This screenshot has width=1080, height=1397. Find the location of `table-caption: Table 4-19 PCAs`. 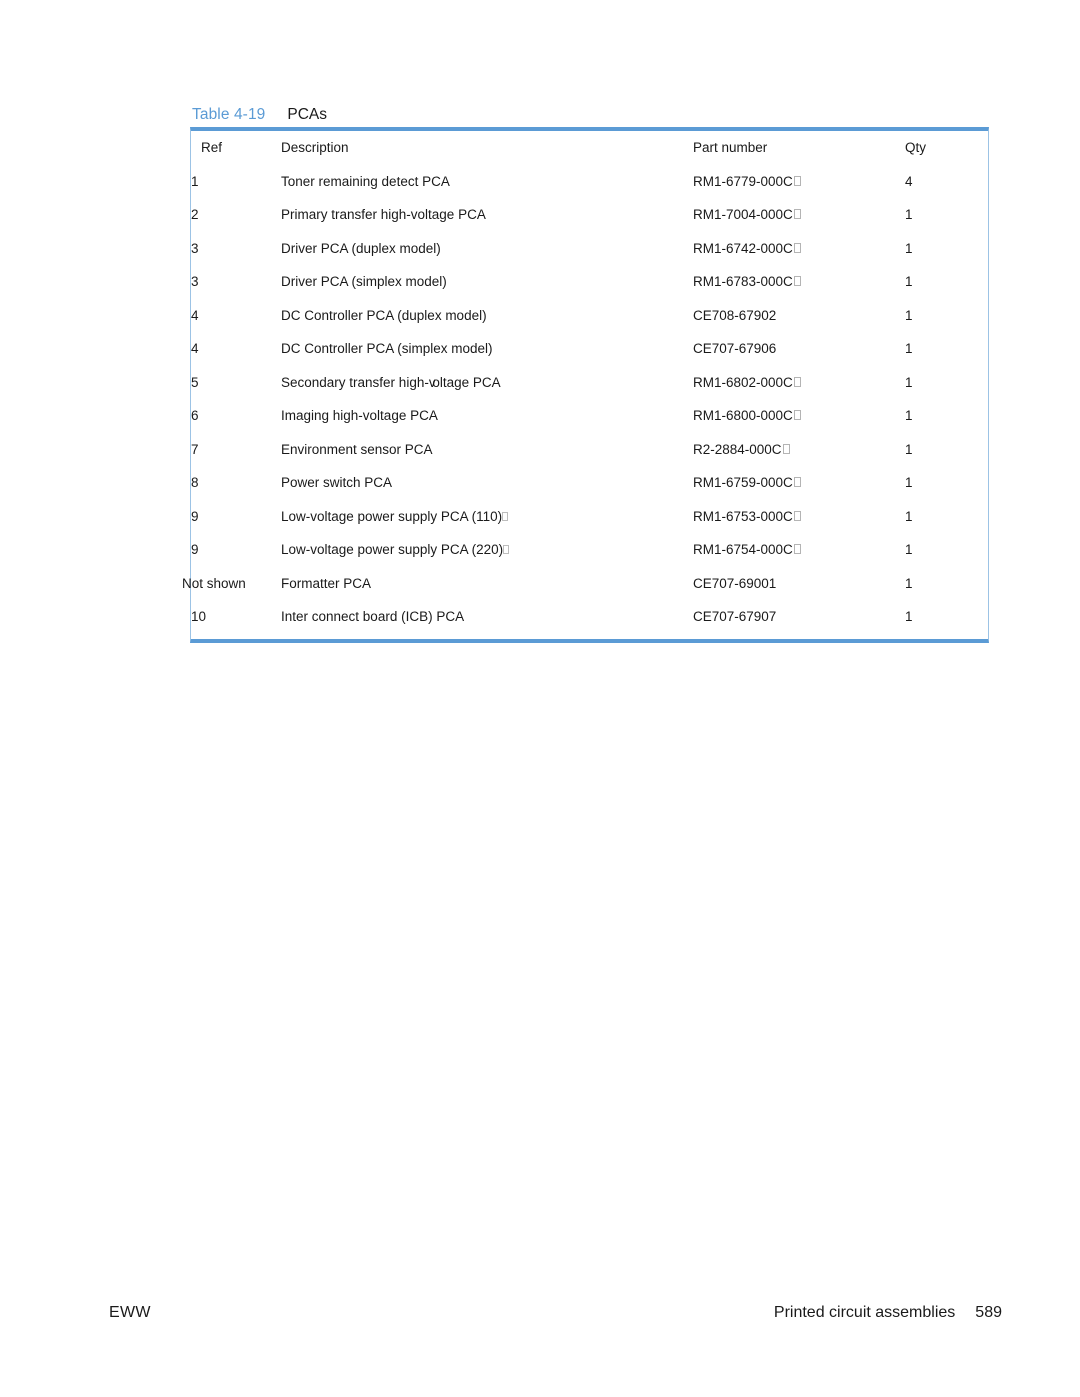

table-caption: Table 4-19 PCAs is located at coordinates (259, 115).